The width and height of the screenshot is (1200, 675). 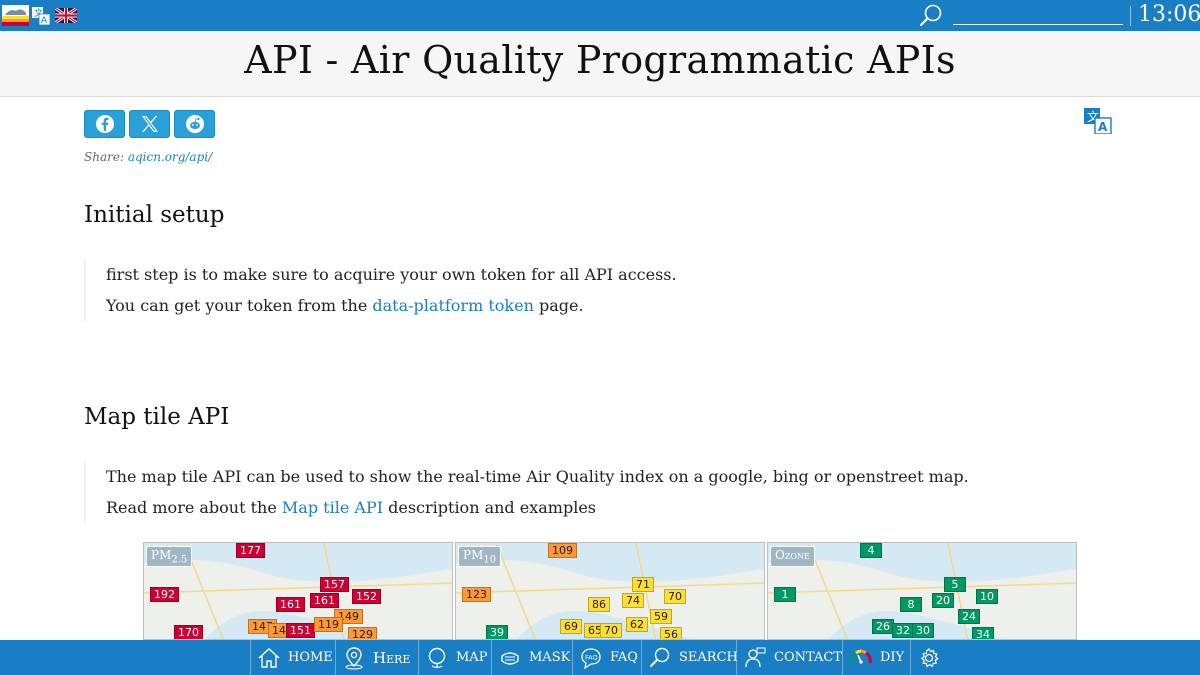 What do you see at coordinates (154, 215) in the screenshot?
I see `section-heading-initial-setup: Initial setup` at bounding box center [154, 215].